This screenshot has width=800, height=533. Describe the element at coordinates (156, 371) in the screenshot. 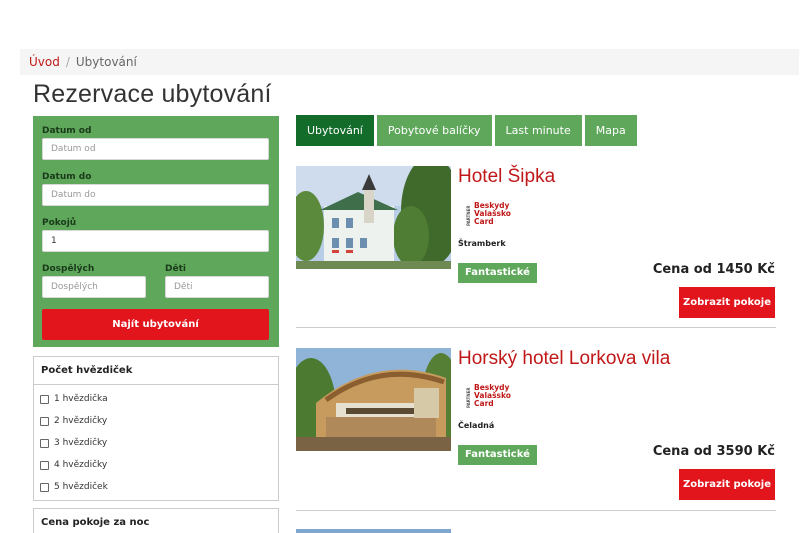

I see `stars-filter-title: Počet hvězdiček` at that location.